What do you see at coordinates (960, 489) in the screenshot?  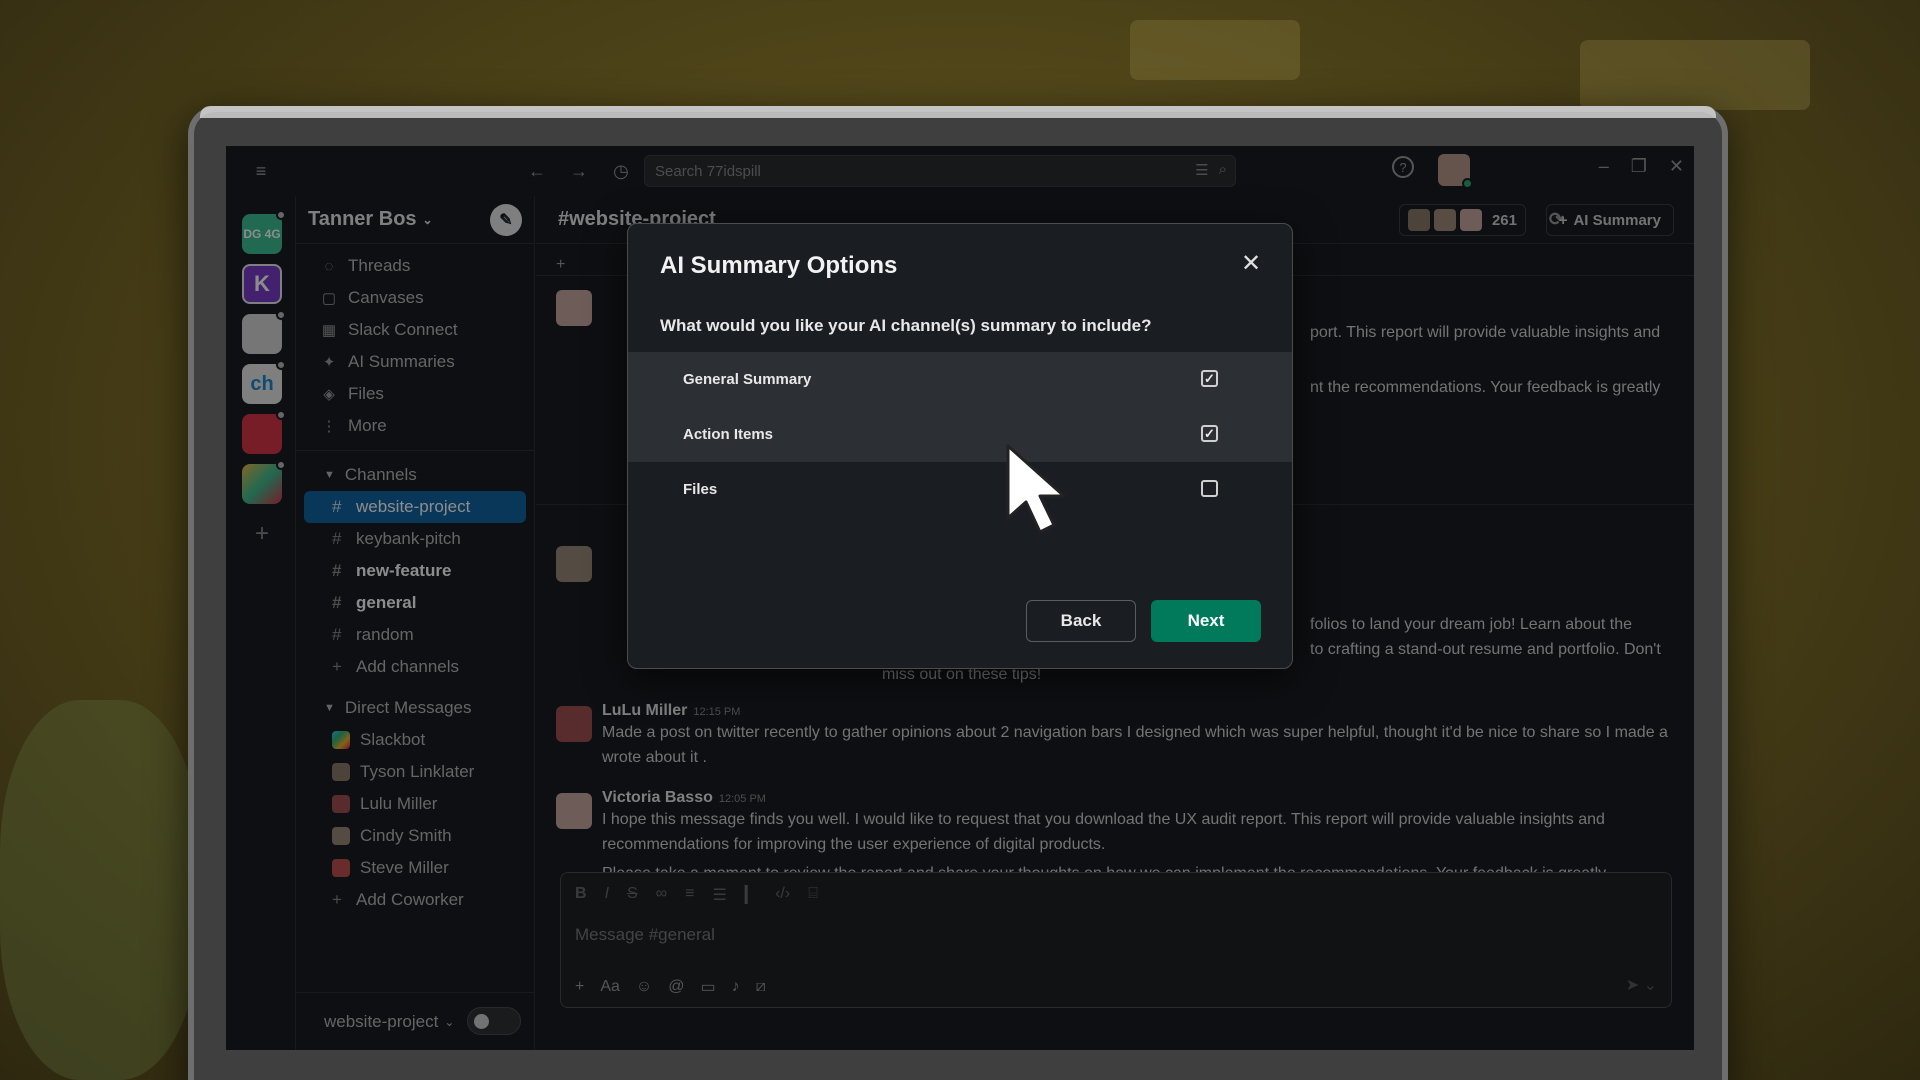 I see `option-files: Files` at bounding box center [960, 489].